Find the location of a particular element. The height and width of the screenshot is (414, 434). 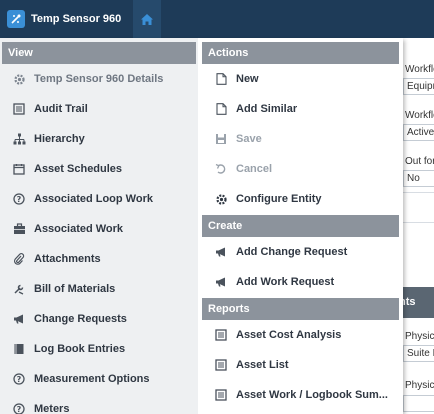

menu-item-log-book-entries: Log Book Entries is located at coordinates (99, 349).